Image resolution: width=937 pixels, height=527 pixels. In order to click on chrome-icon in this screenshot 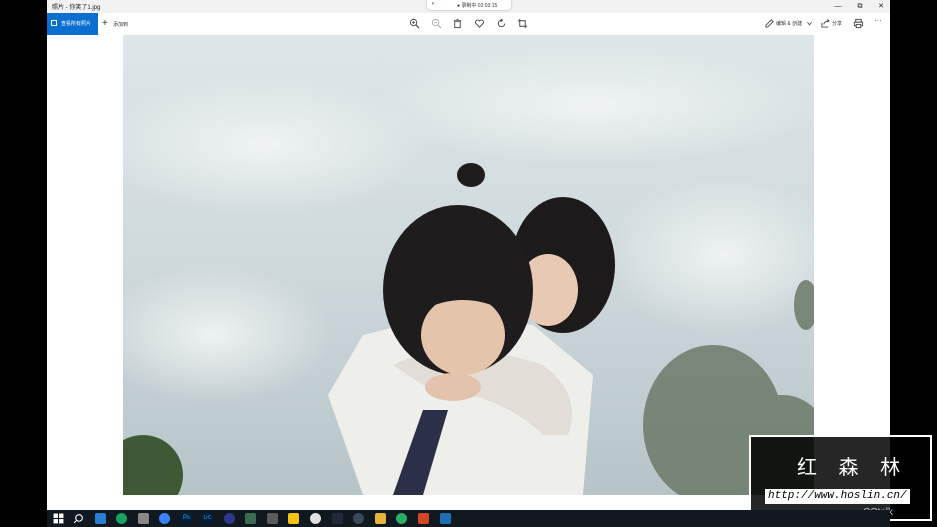, I will do `click(164, 518)`.